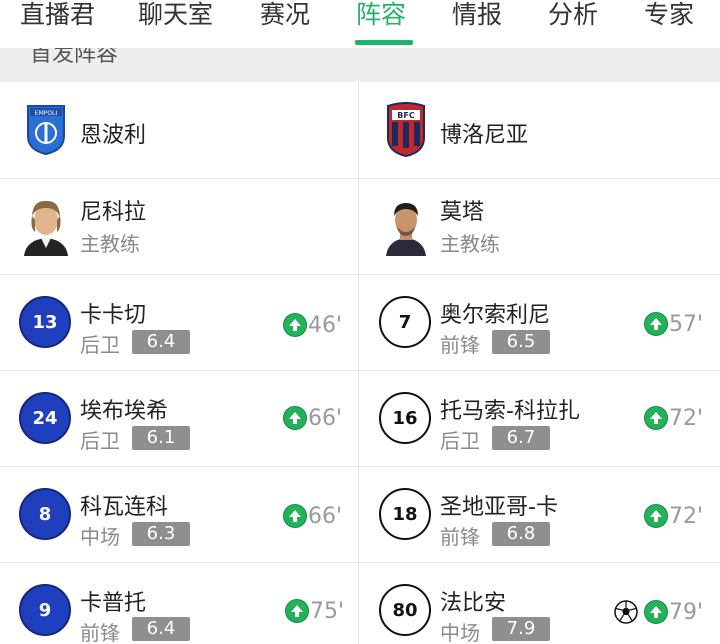  Describe the element at coordinates (686, 324) in the screenshot. I see `sub-minute: 57'` at that location.